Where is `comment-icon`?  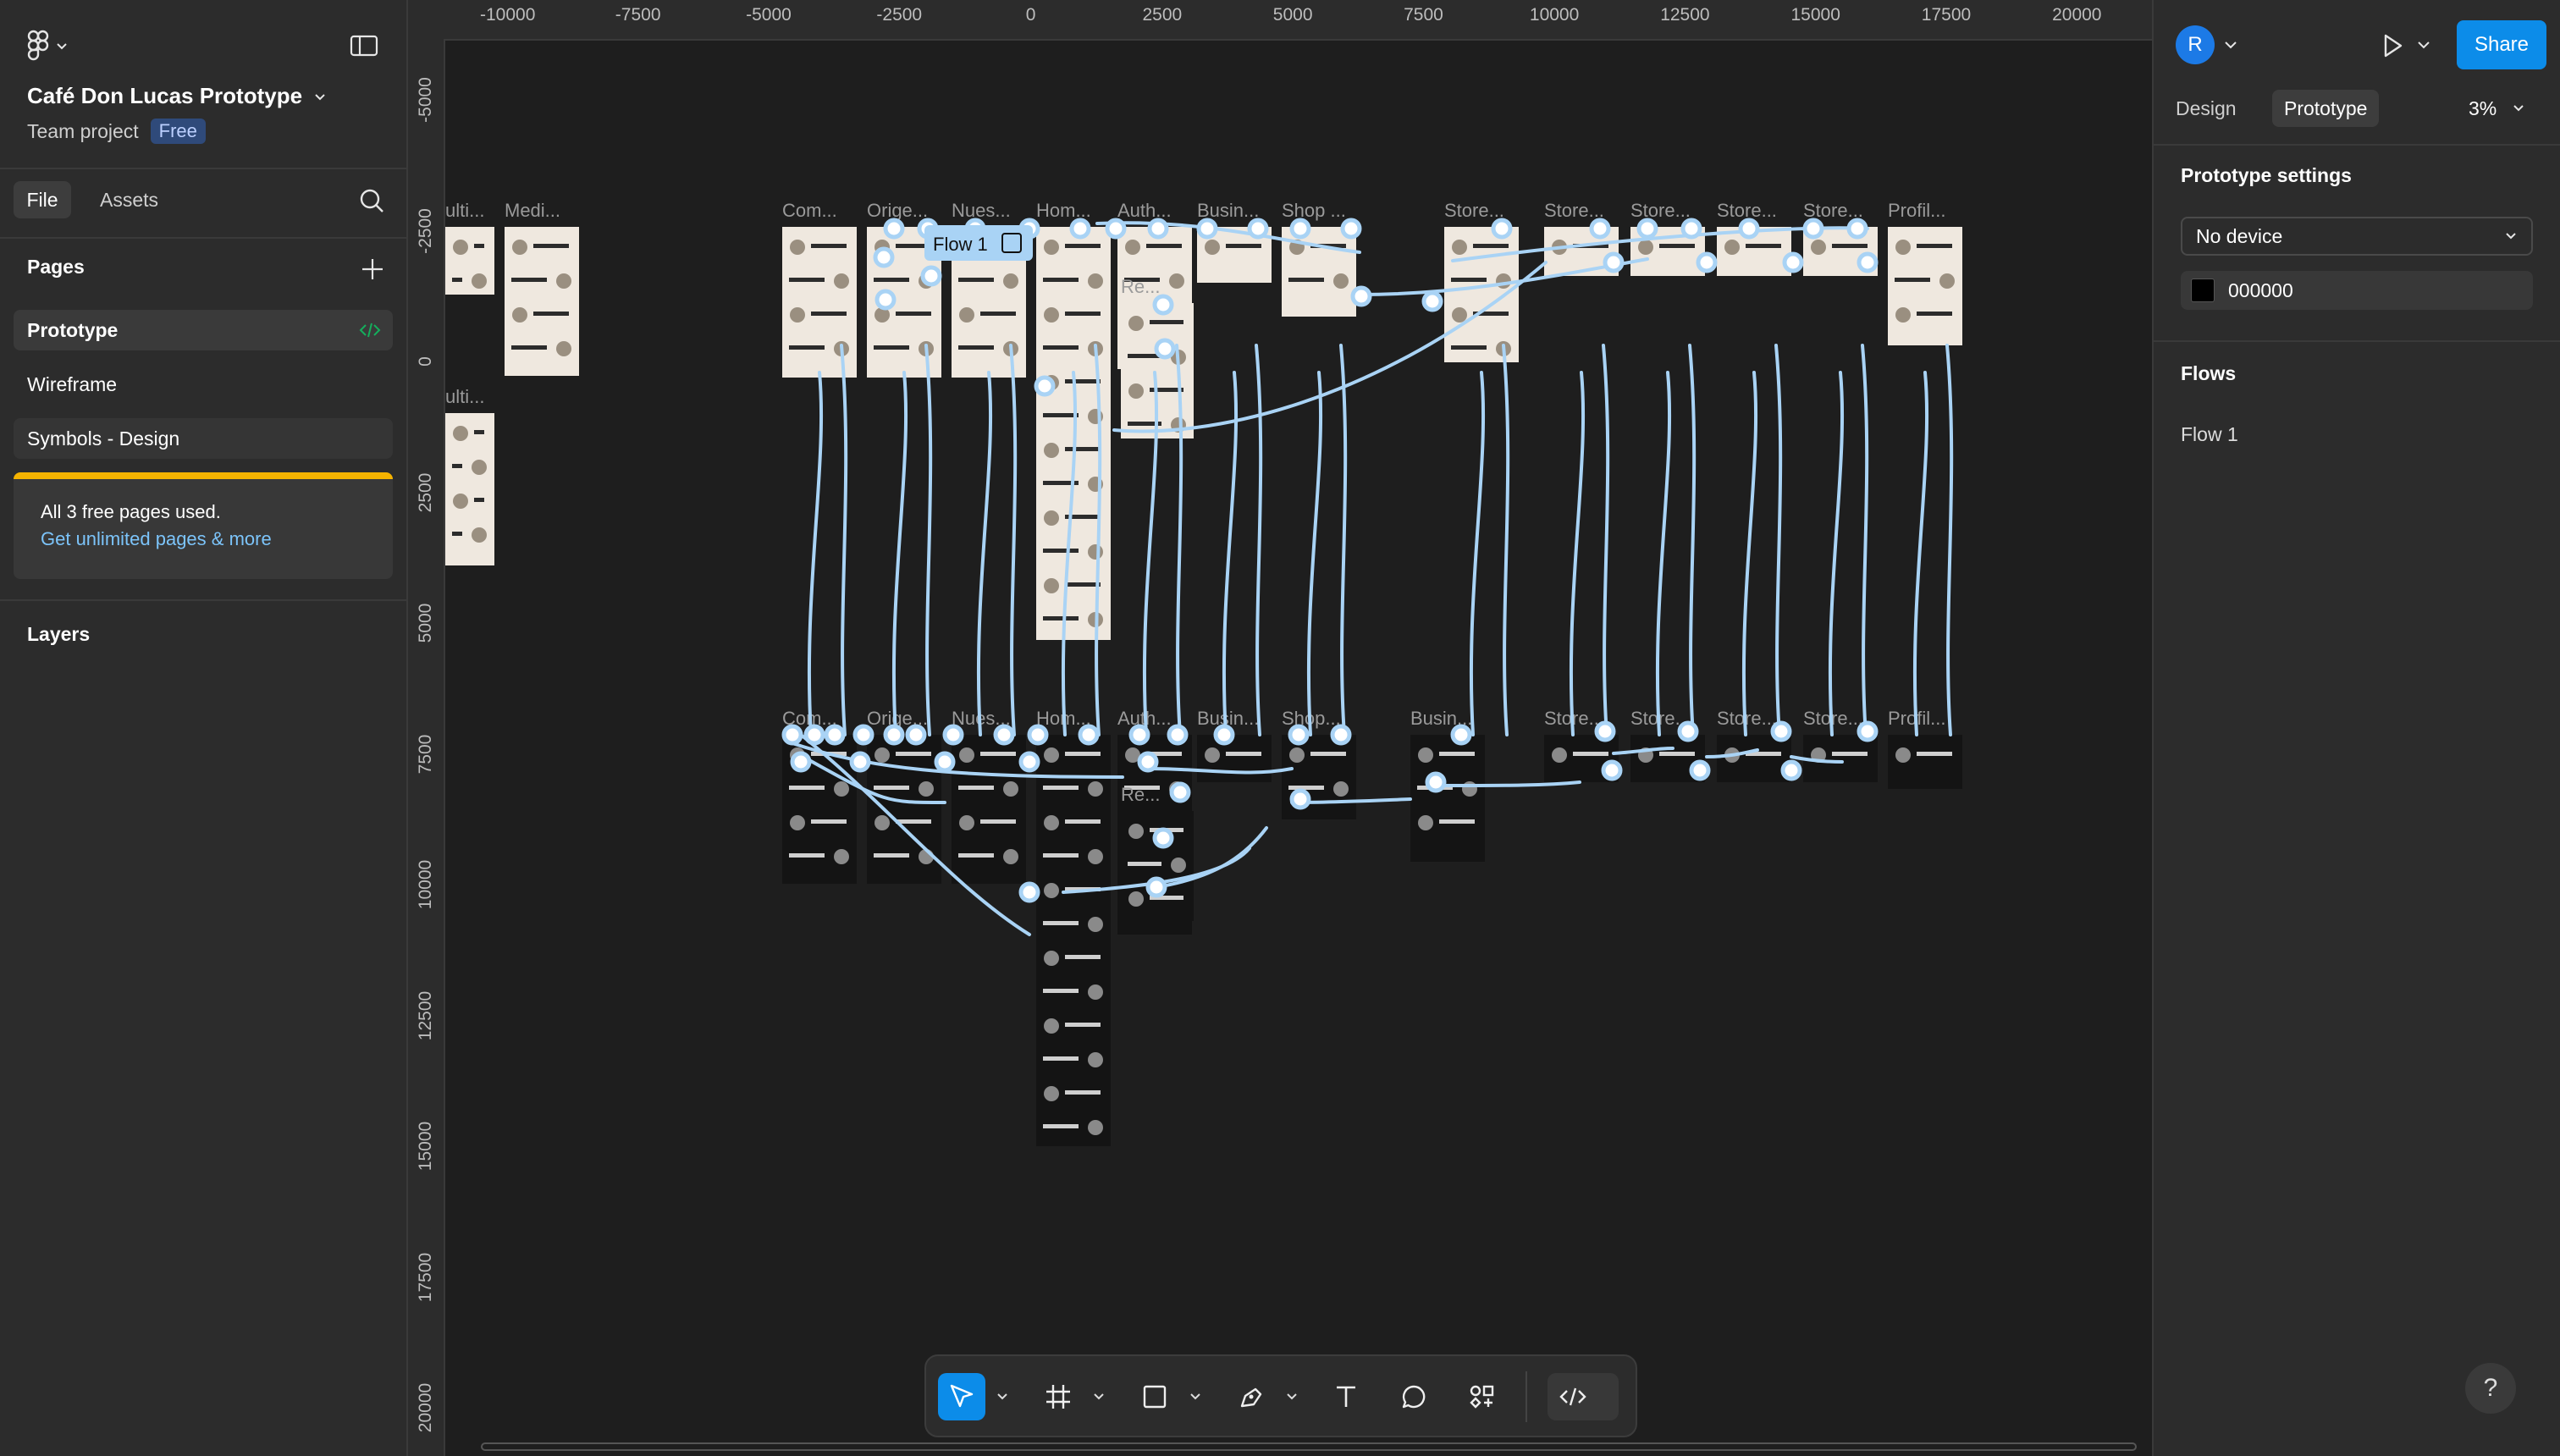 comment-icon is located at coordinates (1414, 1397).